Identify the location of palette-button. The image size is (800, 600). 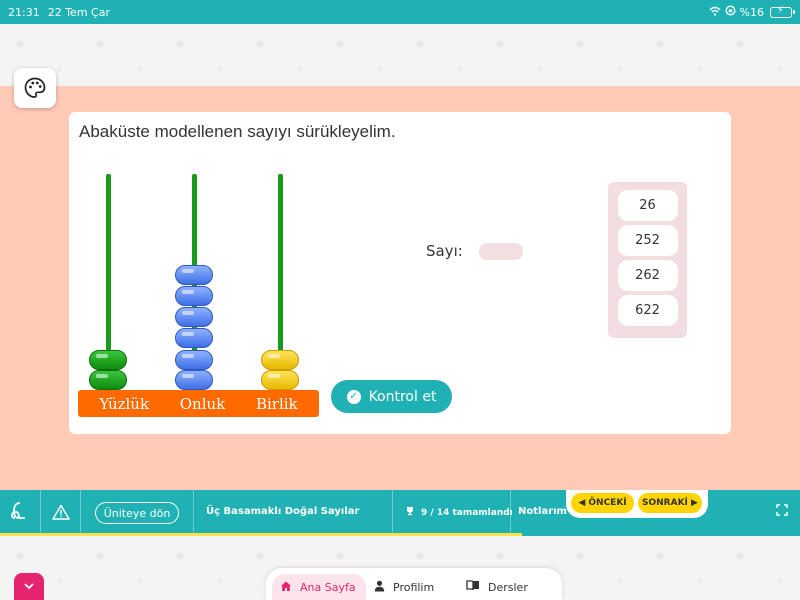
(35, 88).